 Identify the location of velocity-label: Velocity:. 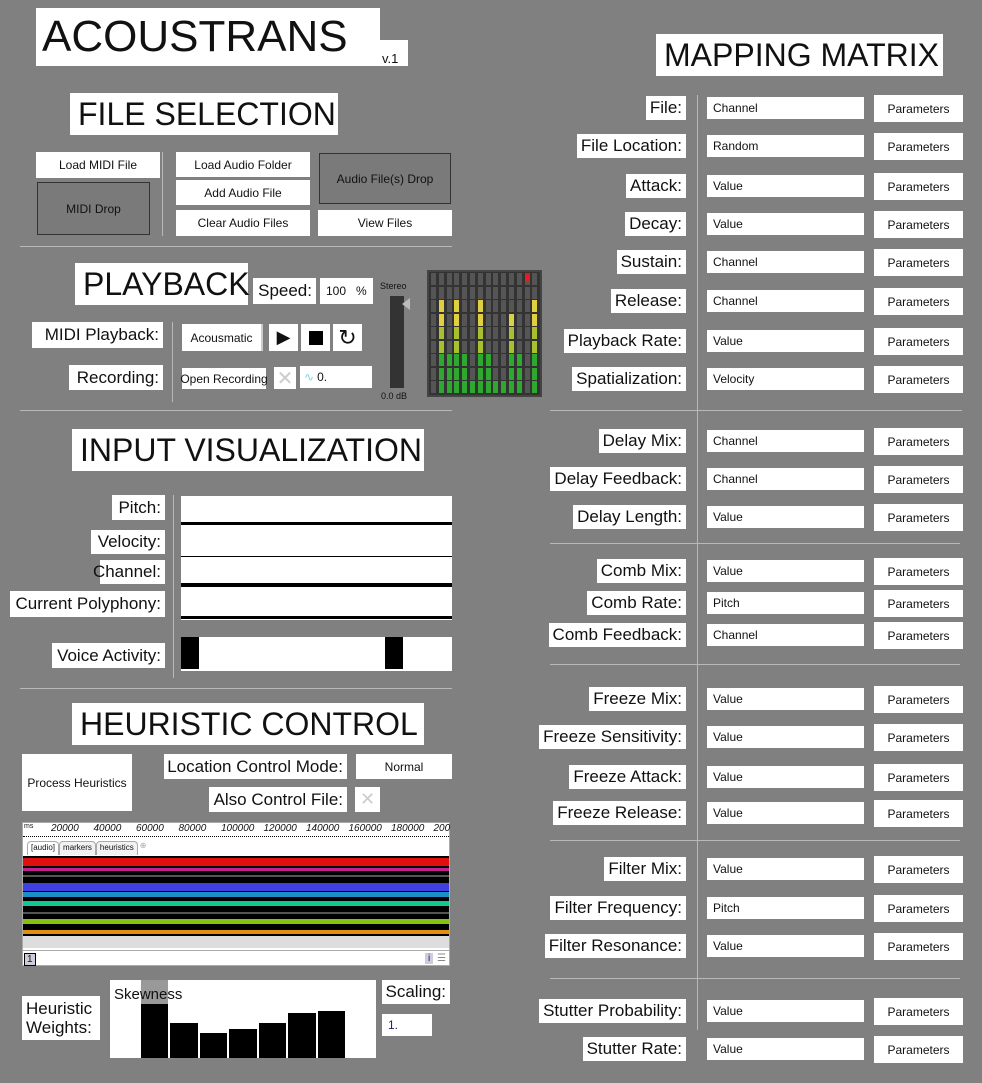
(128, 542).